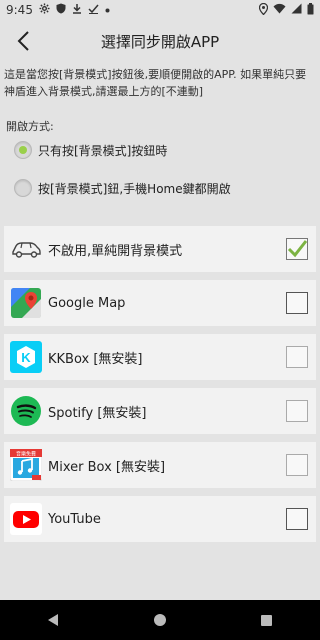 The width and height of the screenshot is (320, 640). What do you see at coordinates (23, 150) in the screenshot?
I see `radio-selected` at bounding box center [23, 150].